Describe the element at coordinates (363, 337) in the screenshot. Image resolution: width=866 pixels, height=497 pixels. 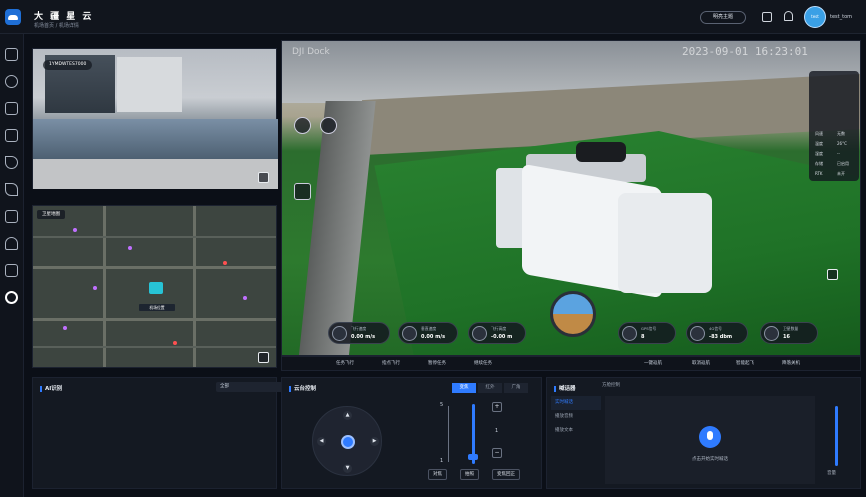
I see `gauge-value: 0.00 m/s` at that location.